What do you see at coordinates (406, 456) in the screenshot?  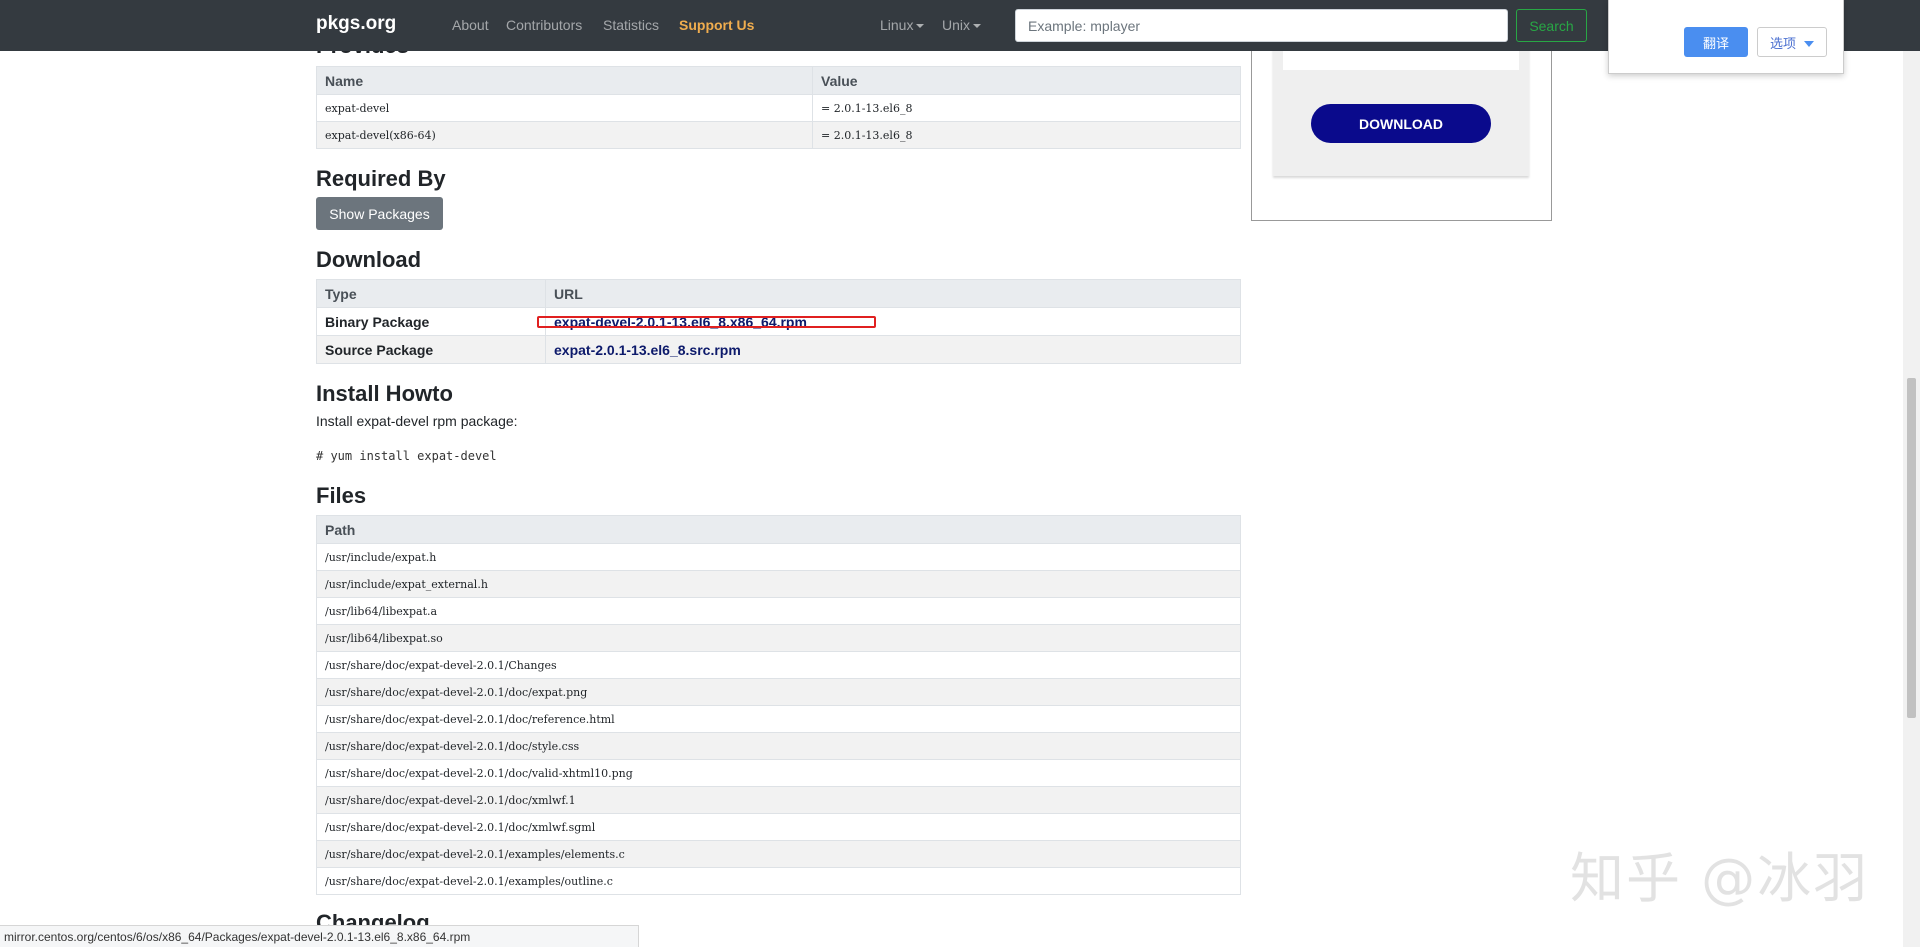 I see `install-command: # yum install expat-devel` at bounding box center [406, 456].